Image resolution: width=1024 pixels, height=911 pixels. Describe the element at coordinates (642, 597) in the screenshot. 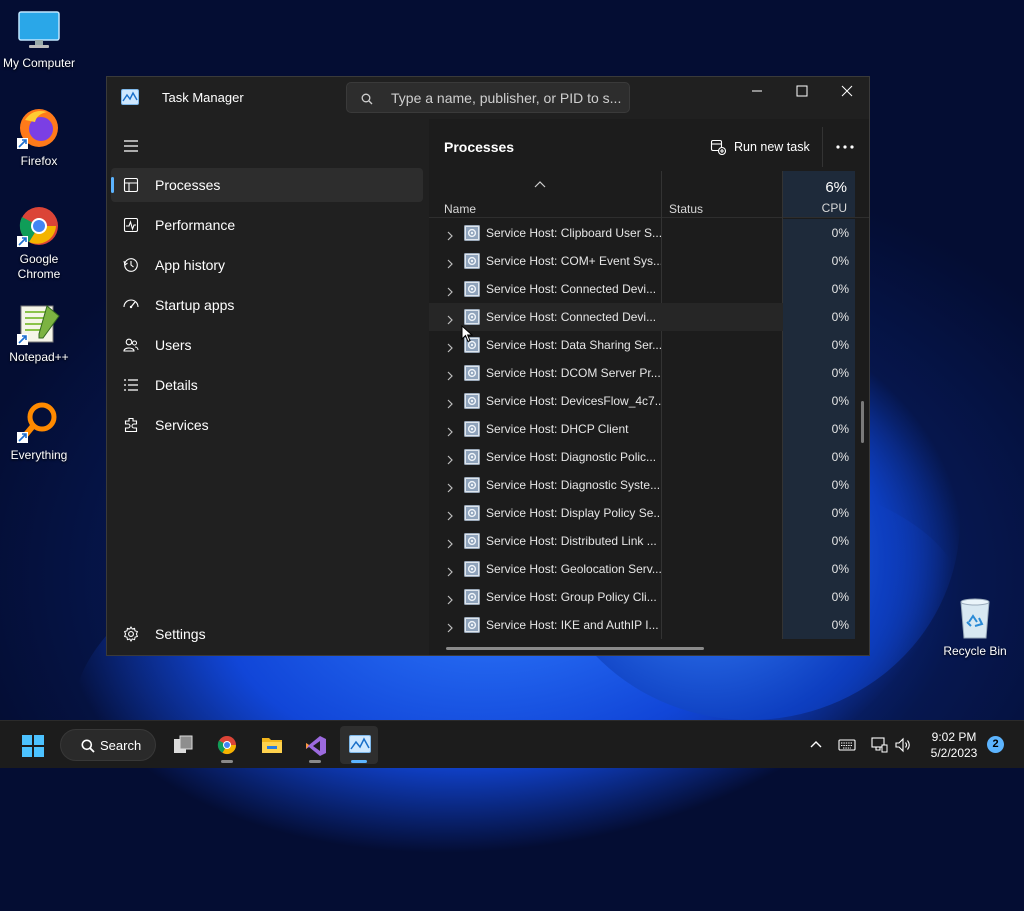

I see `table-row: Service Host: Group Policy Cli... 0%` at that location.